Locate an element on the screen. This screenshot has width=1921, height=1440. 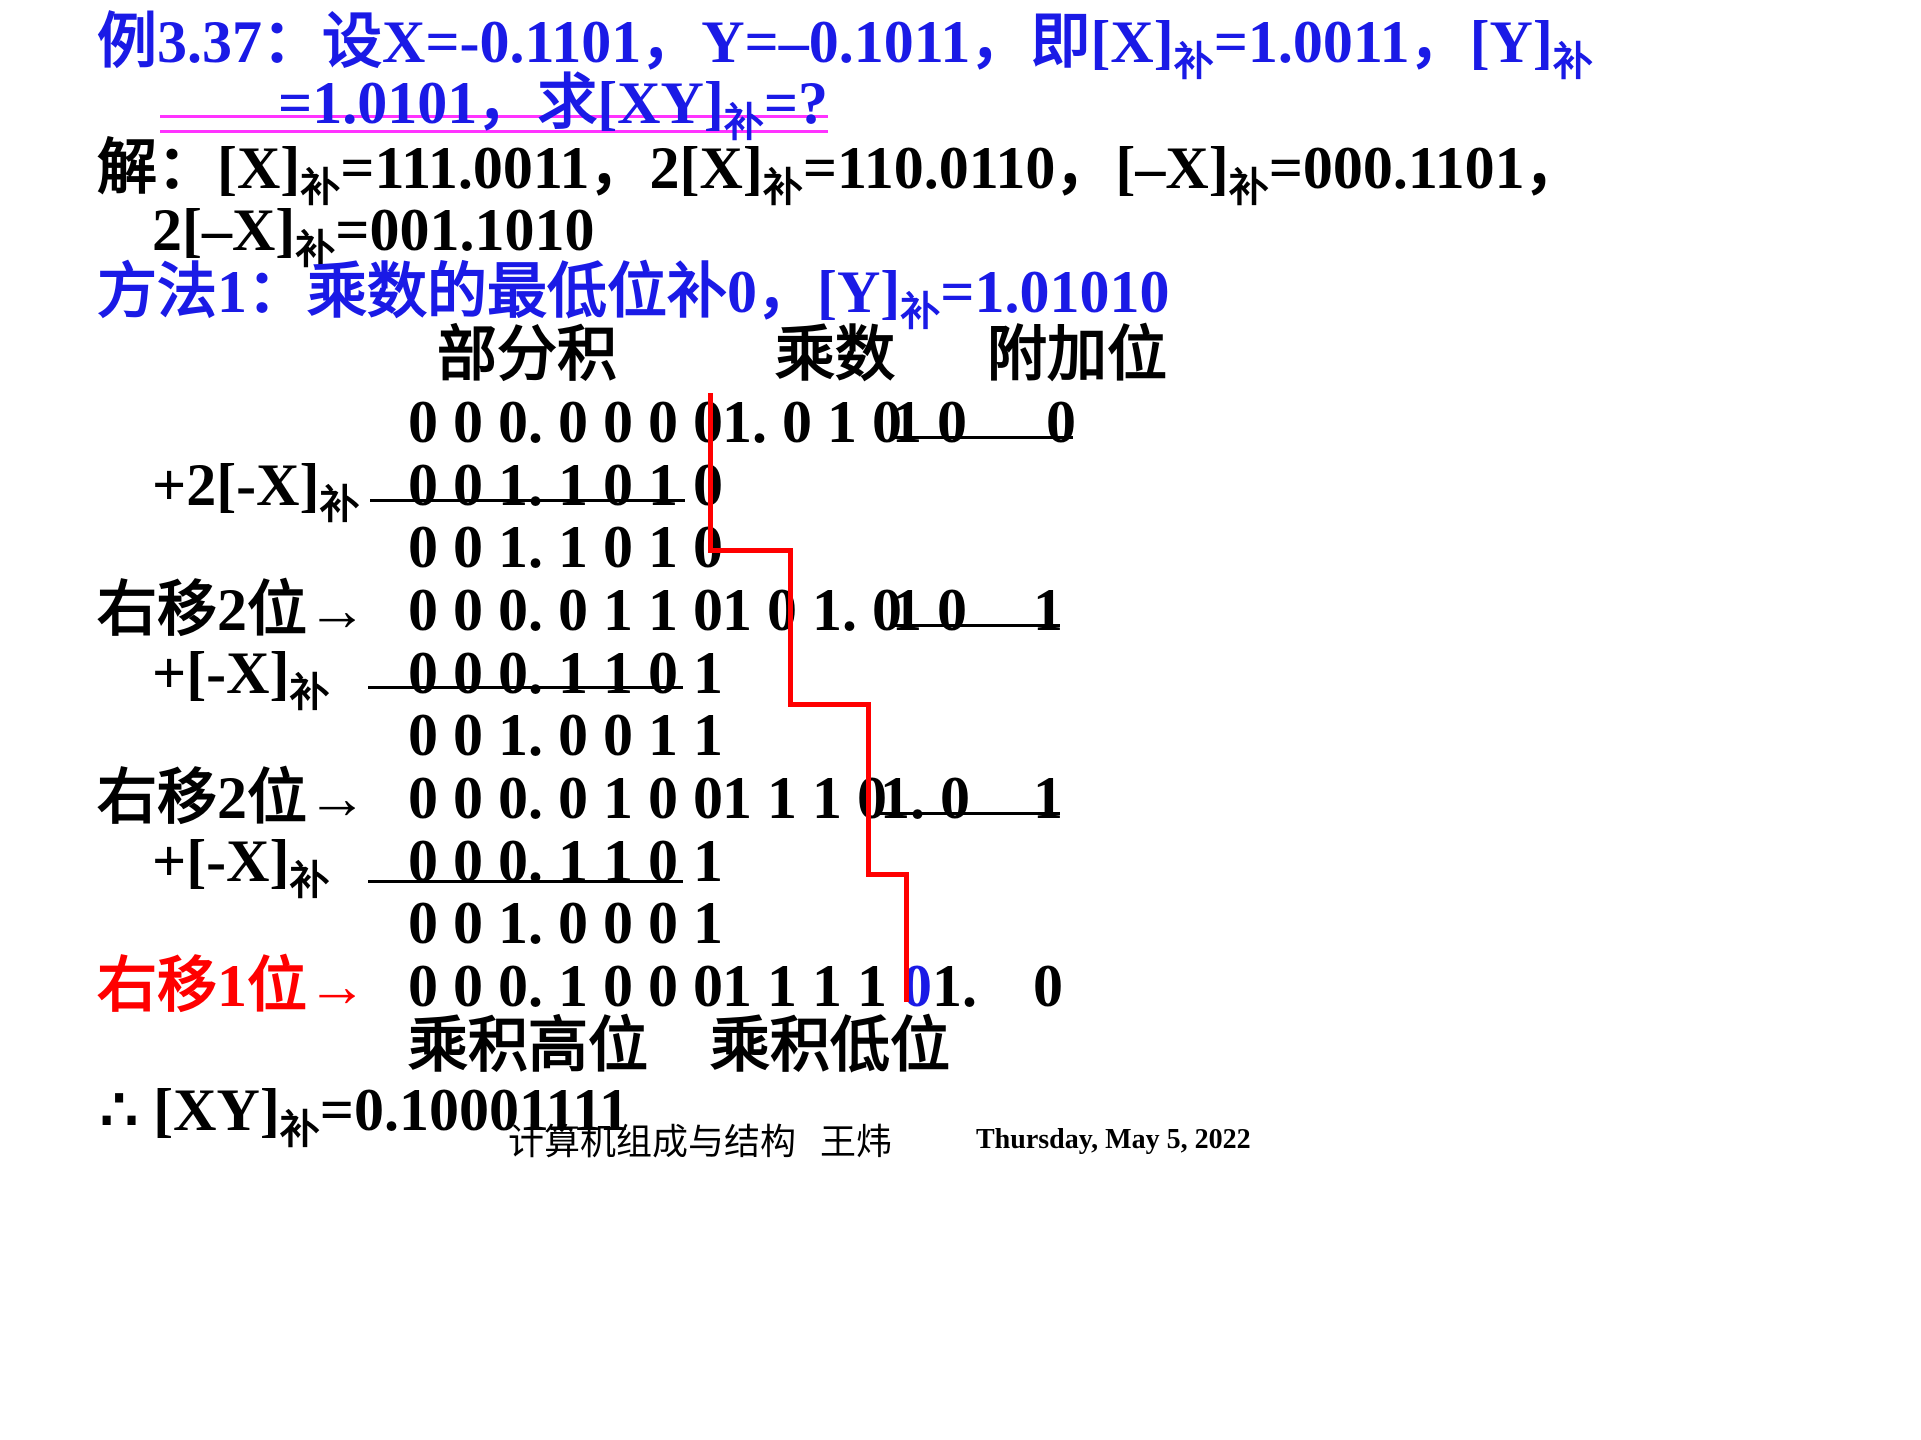
multiplier-initial: 1. 0 1 0 is located at coordinates (812, 422).